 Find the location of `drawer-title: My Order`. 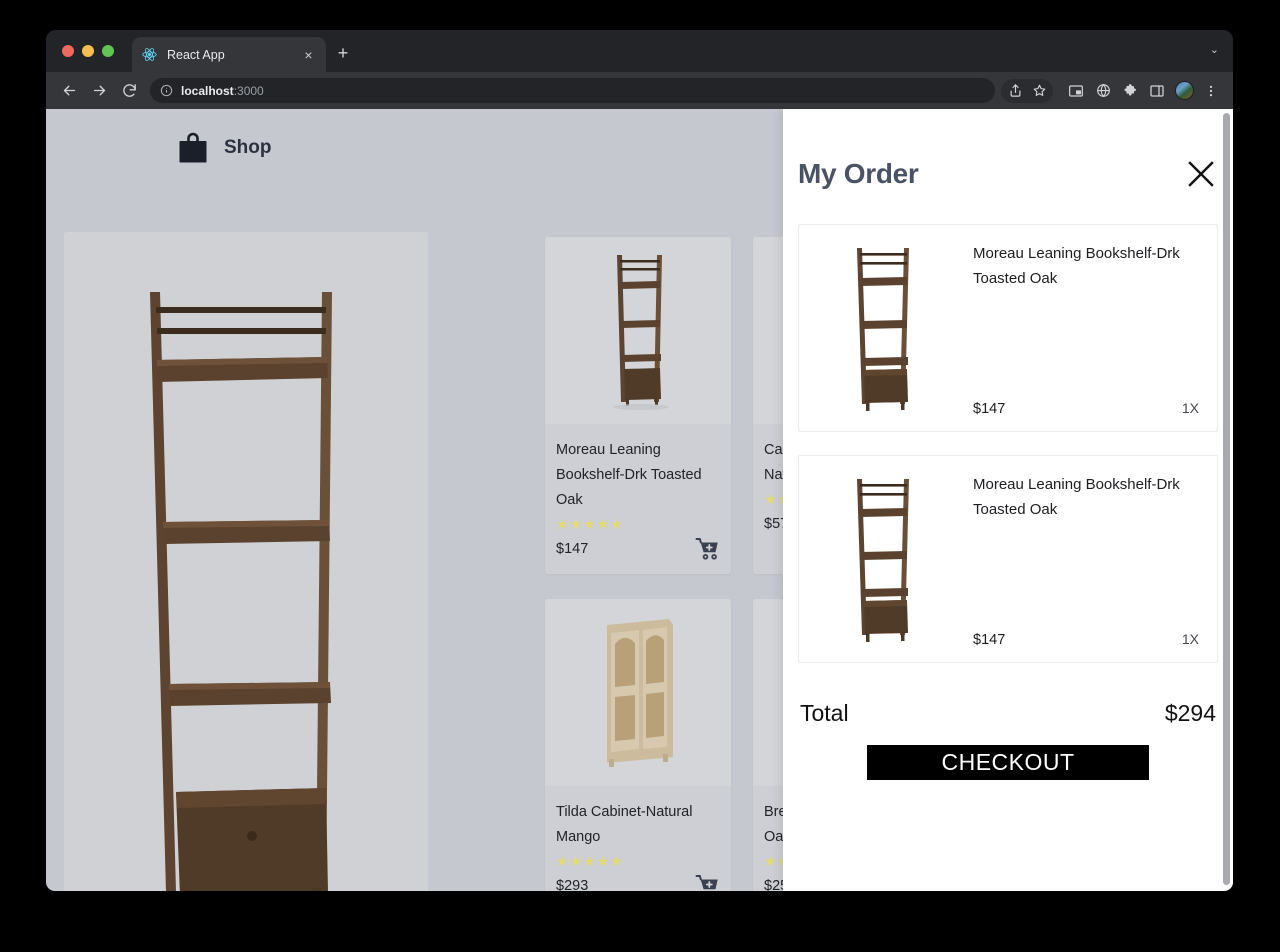

drawer-title: My Order is located at coordinates (858, 173).